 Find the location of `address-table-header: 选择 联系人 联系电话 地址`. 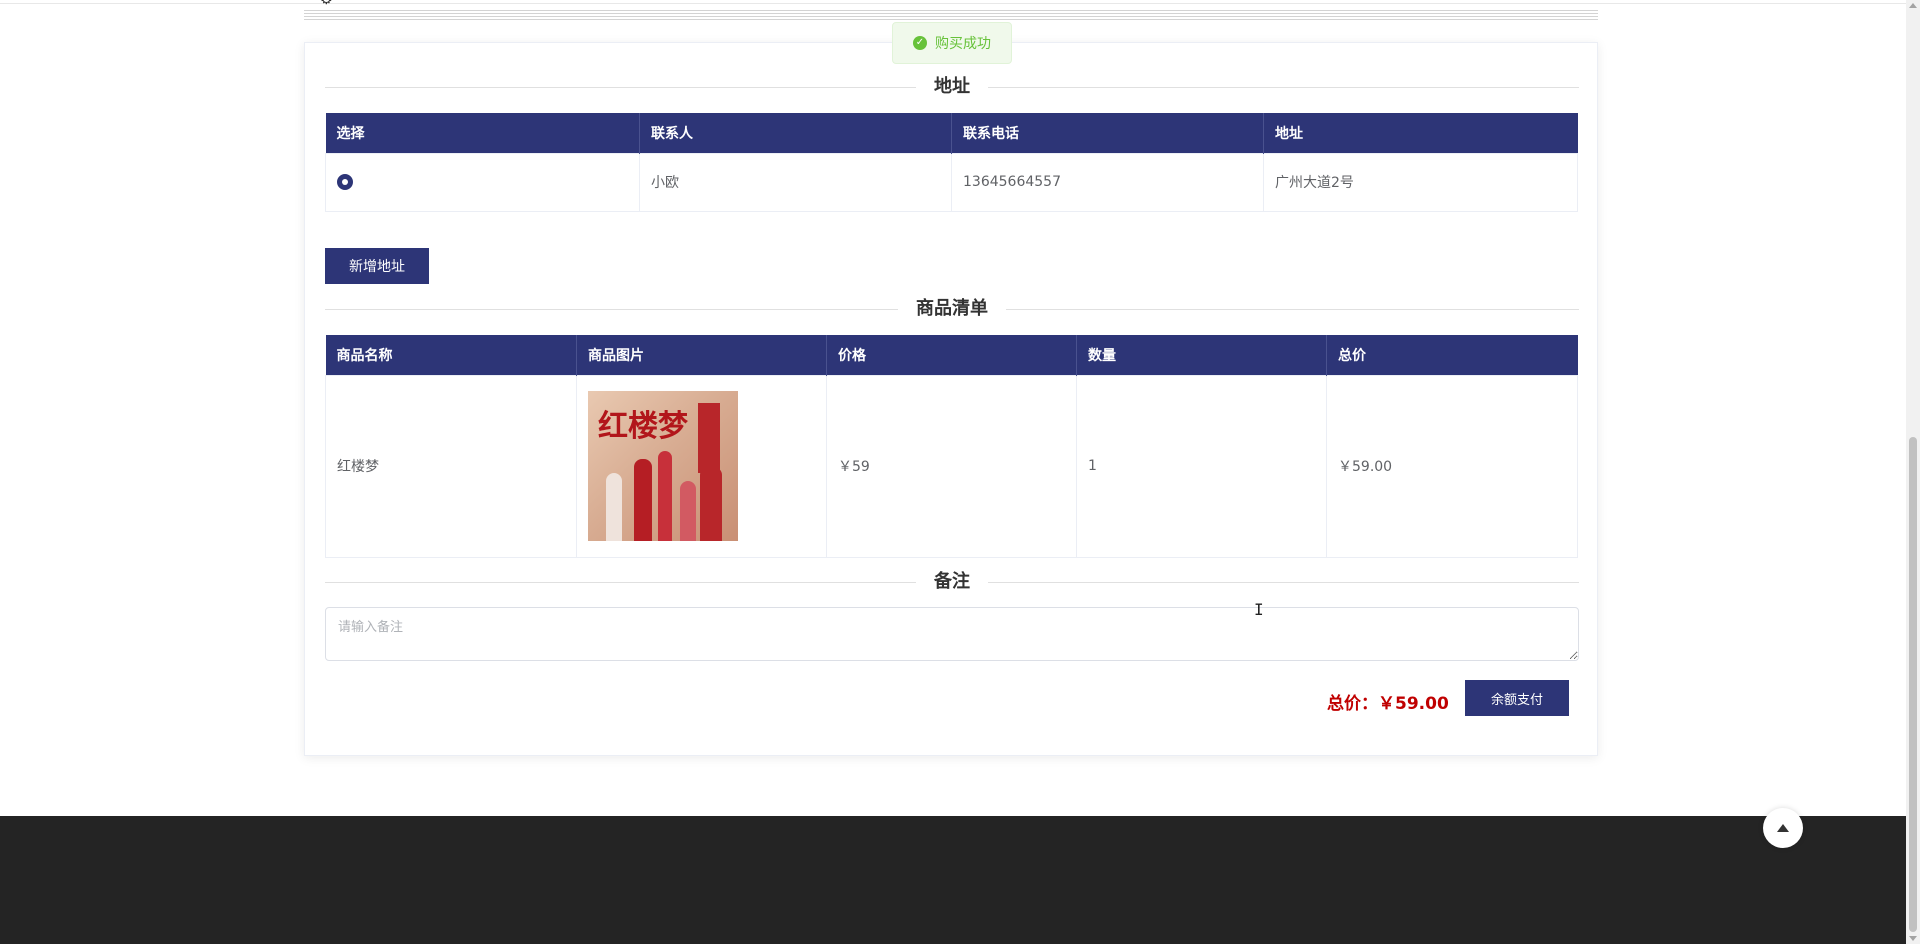

address-table-header: 选择 联系人 联系电话 地址 is located at coordinates (951, 133).